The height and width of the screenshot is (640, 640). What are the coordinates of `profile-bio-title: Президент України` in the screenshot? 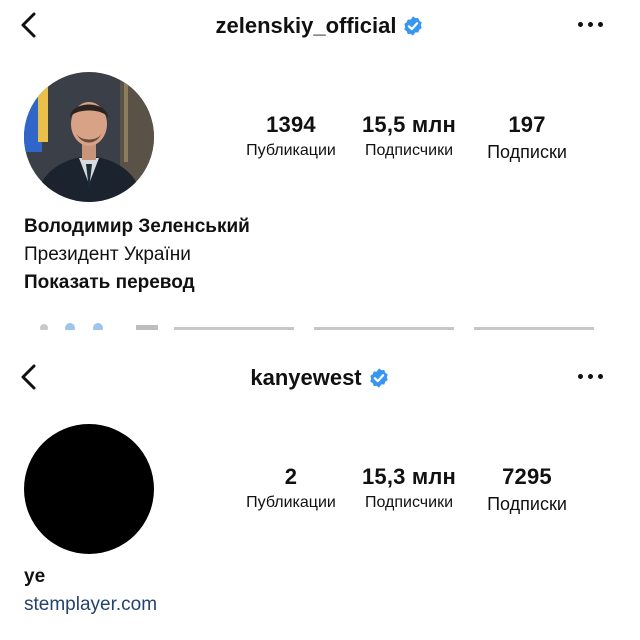 It's located at (107, 254).